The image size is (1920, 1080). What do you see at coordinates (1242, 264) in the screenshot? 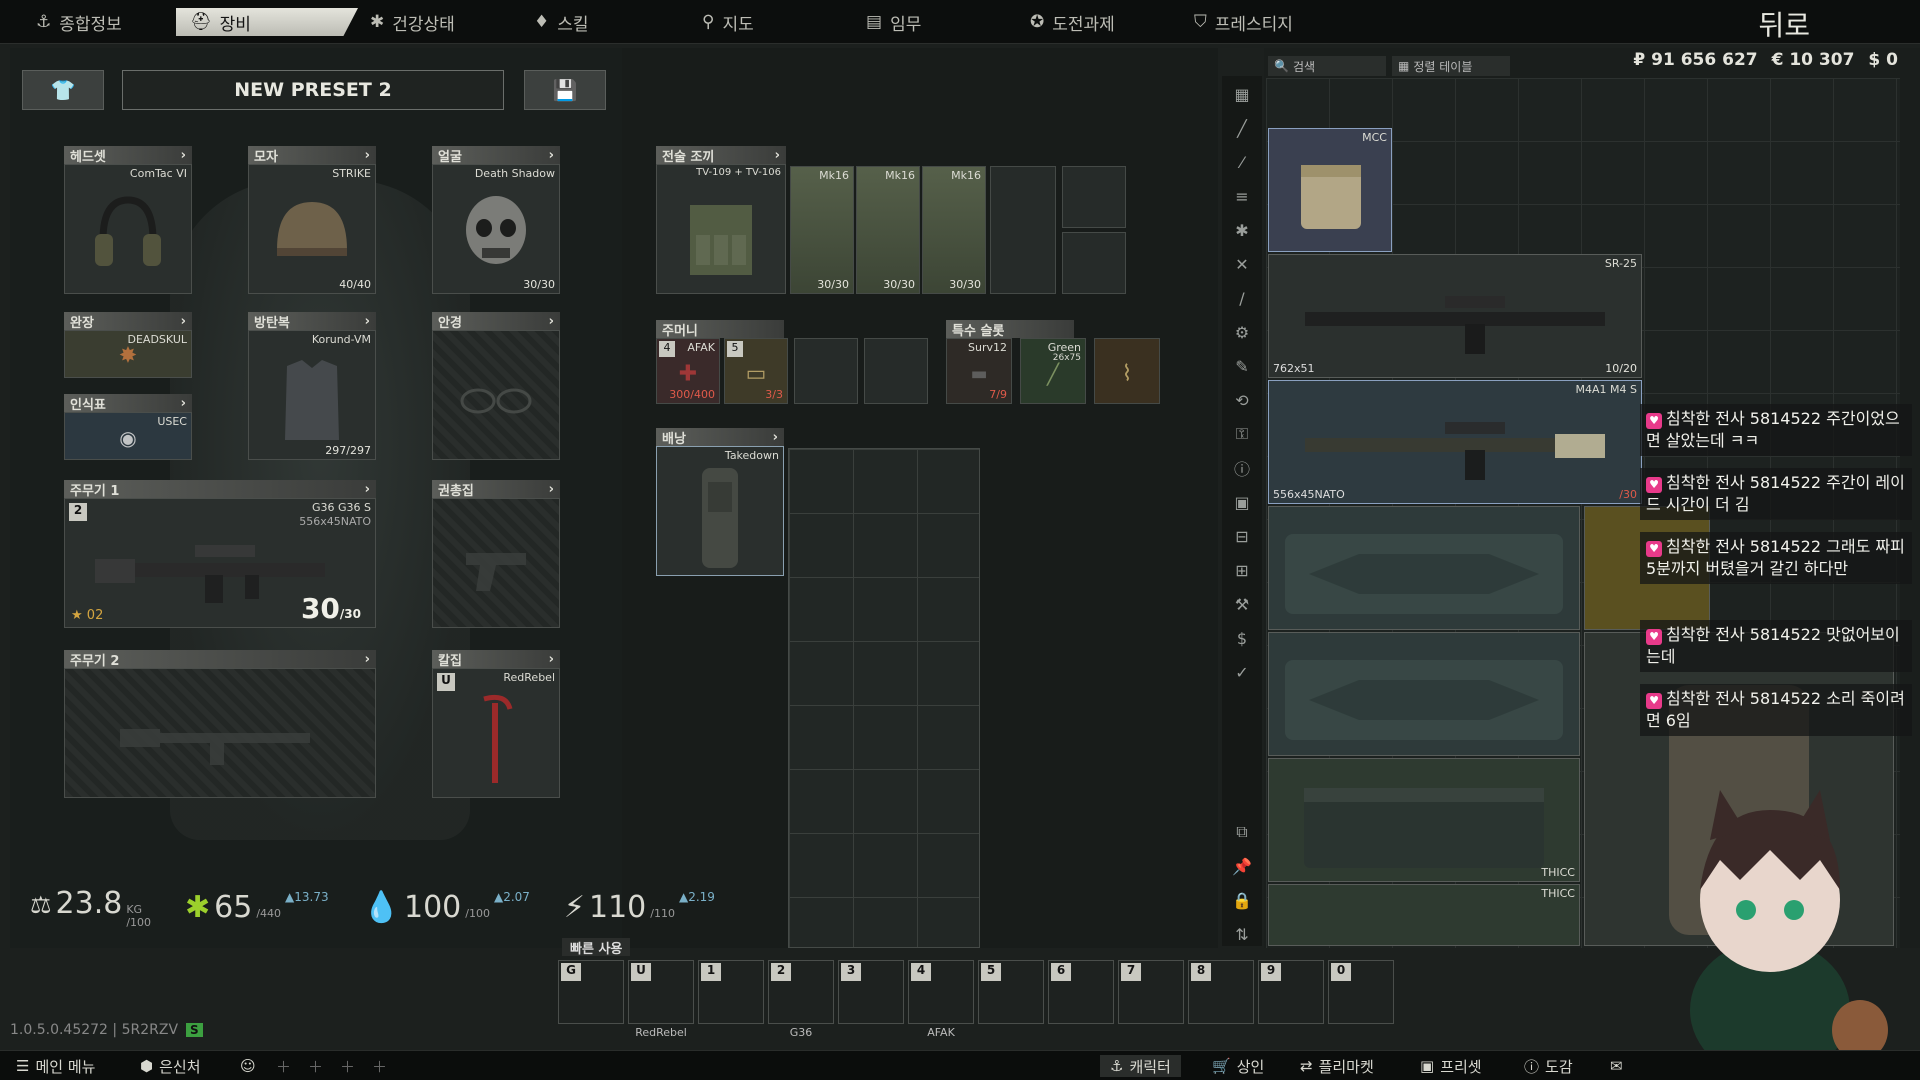
I see `close-filter-icon: ✕` at bounding box center [1242, 264].